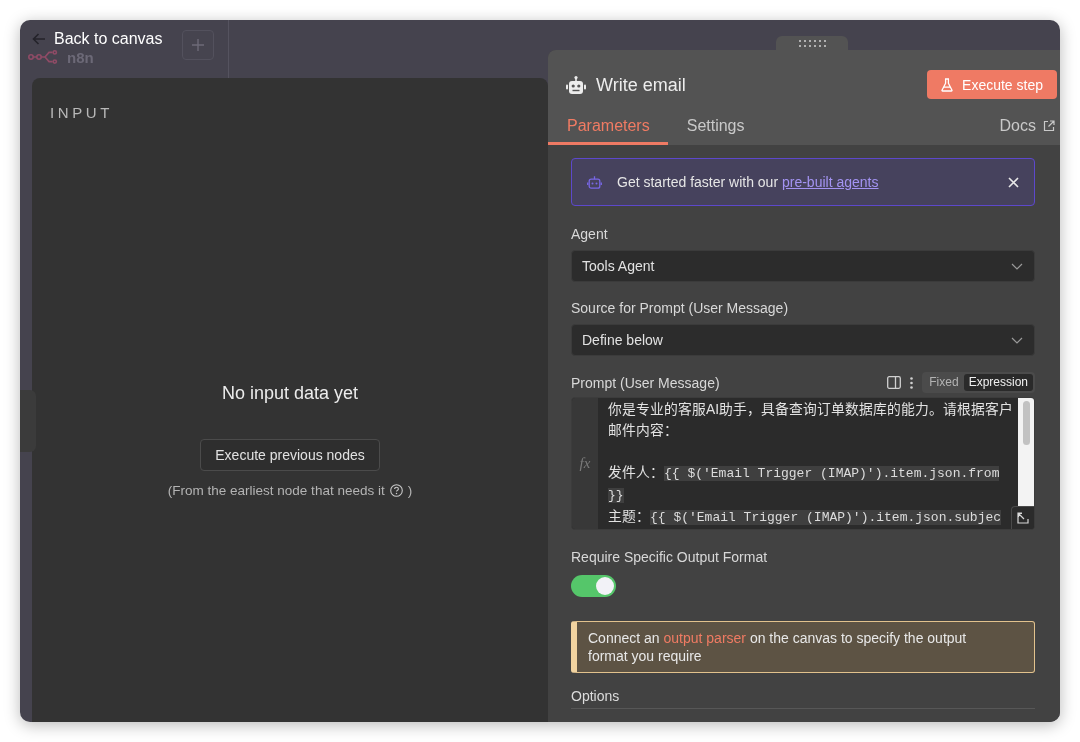 This screenshot has height=742, width=1080. Describe the element at coordinates (39, 38) in the screenshot. I see `arrow-left-icon` at that location.